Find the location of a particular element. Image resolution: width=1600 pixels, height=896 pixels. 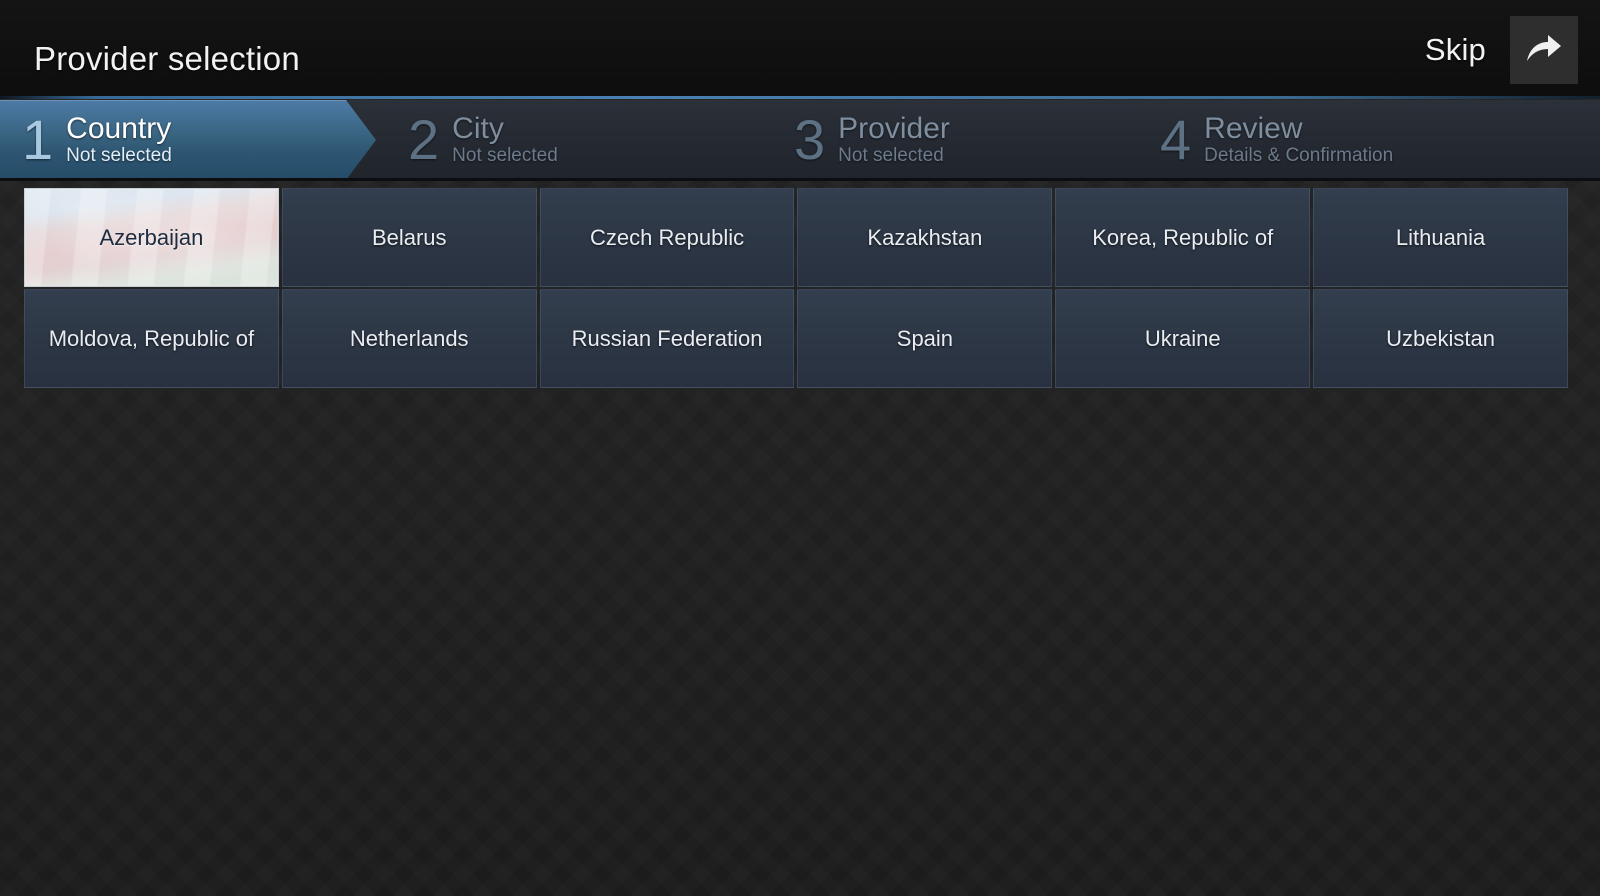

forward-arrow-icon is located at coordinates (1544, 50).